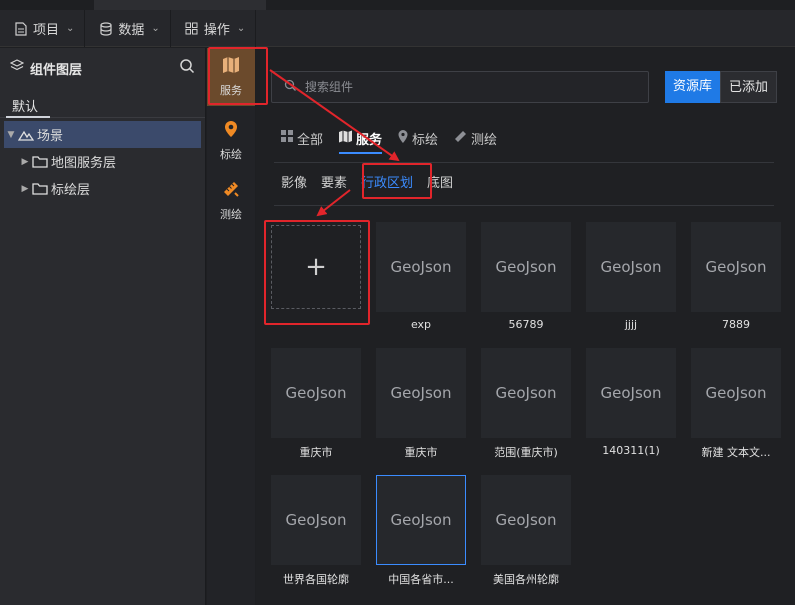 This screenshot has height=605, width=795. I want to click on component-search, so click(460, 87).